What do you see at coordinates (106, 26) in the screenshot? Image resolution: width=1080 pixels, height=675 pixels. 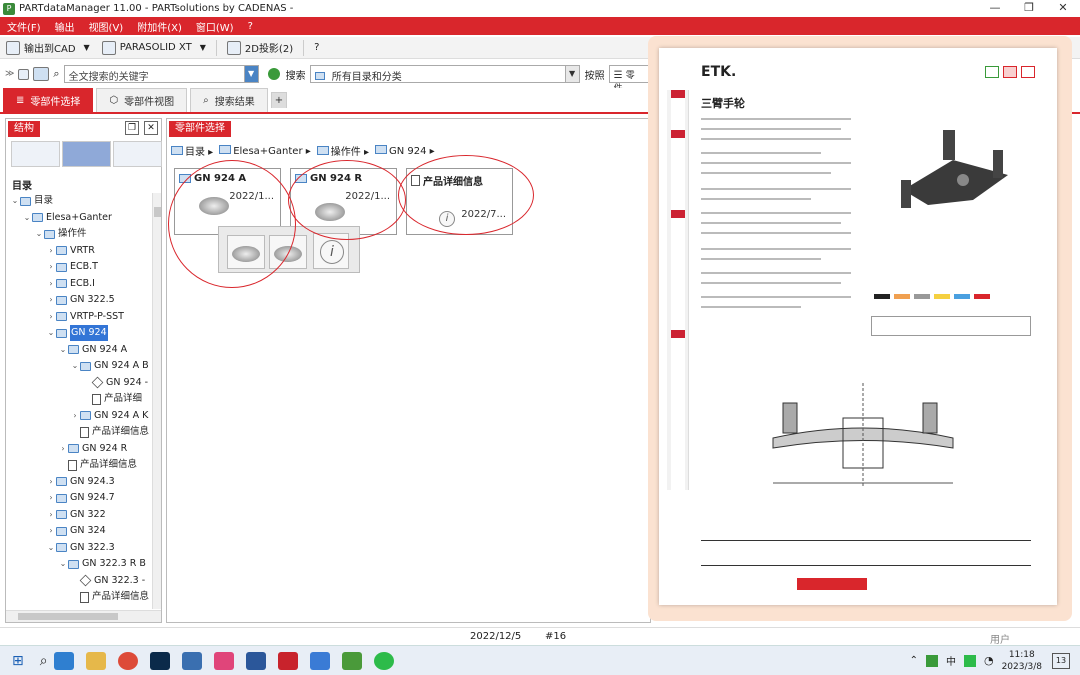 I see `menu-view: 视图(V)` at bounding box center [106, 26].